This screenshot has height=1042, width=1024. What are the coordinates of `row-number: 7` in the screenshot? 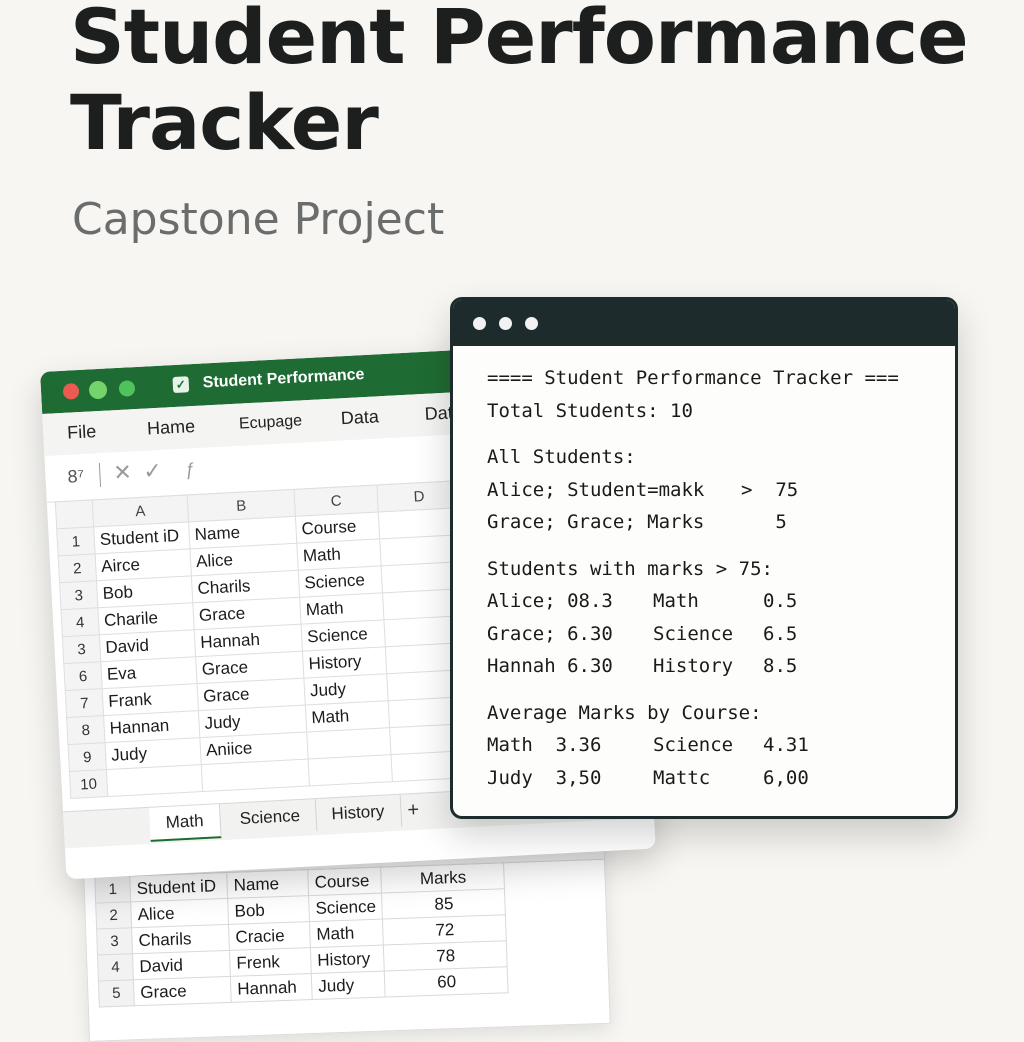 It's located at (84, 703).